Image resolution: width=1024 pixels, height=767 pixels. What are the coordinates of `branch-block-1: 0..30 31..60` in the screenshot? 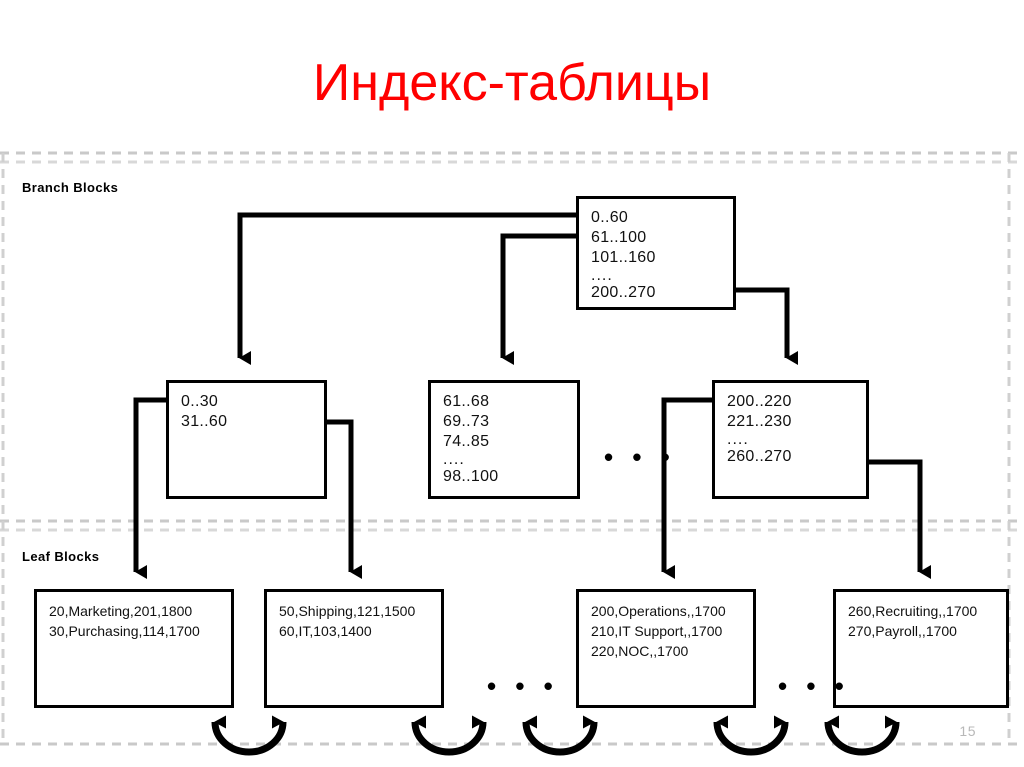 It's located at (246, 439).